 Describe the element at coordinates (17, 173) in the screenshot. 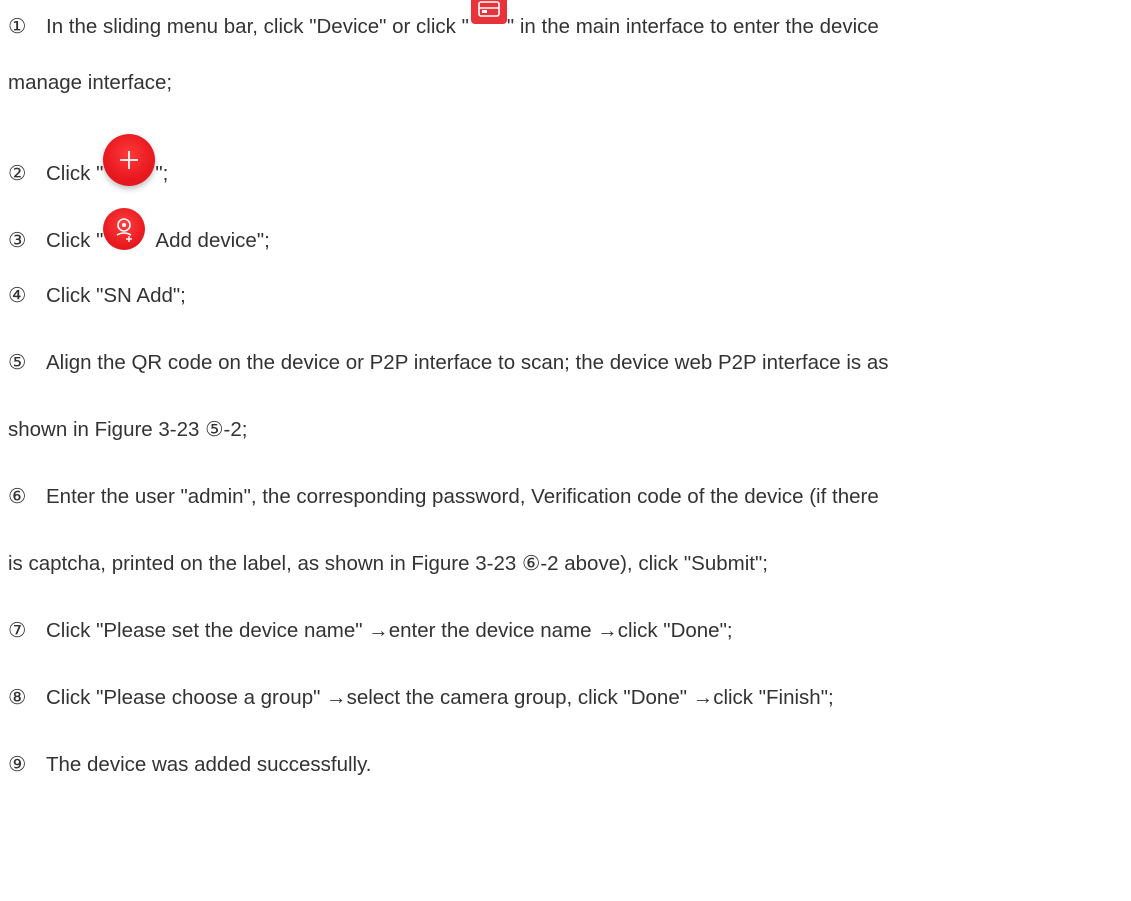

I see `step-number: ②` at that location.